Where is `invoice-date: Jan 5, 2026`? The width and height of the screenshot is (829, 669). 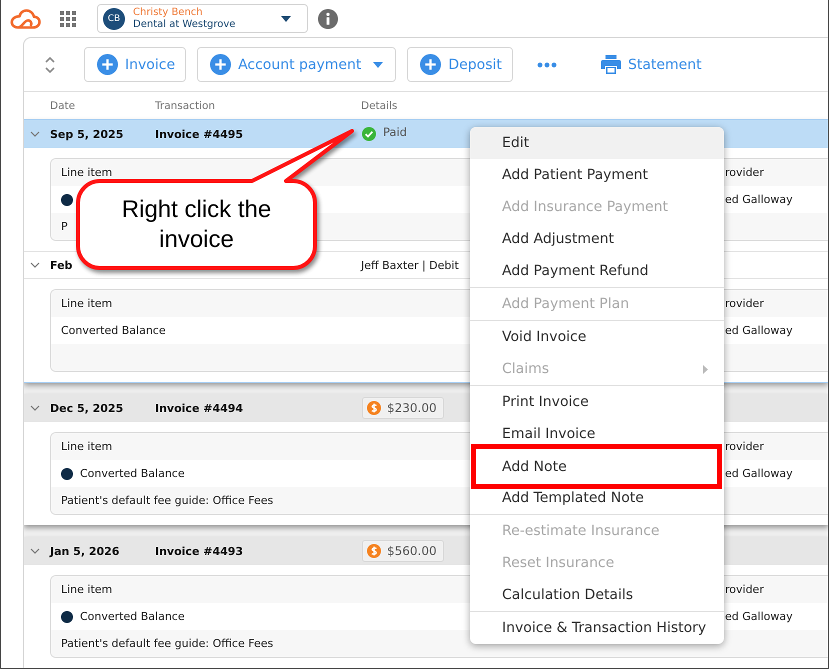
invoice-date: Jan 5, 2026 is located at coordinates (85, 551).